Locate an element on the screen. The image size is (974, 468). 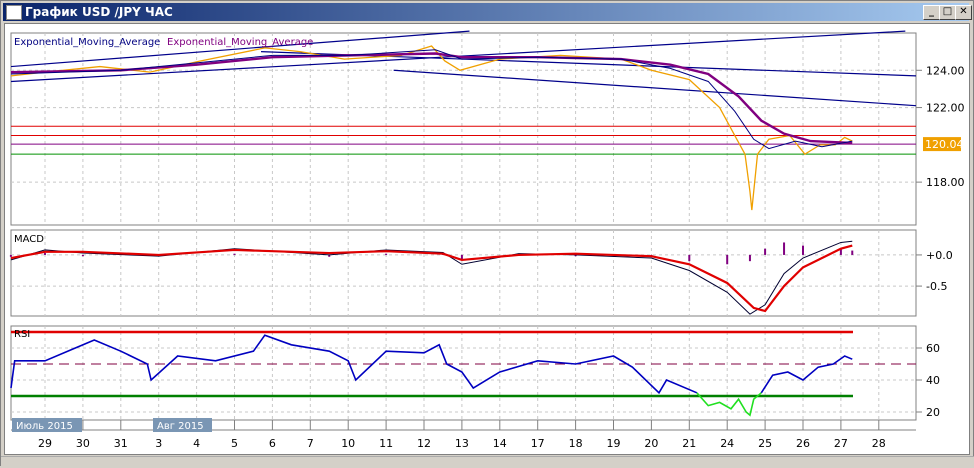
legend-ema-slow: Exponential_Moving_Average is located at coordinates (240, 42).